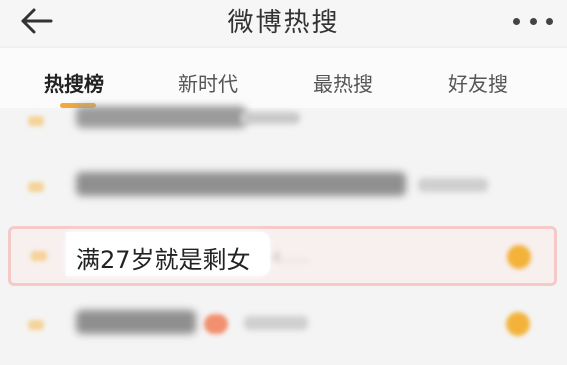  I want to click on page-title: 微博热搜, so click(283, 23).